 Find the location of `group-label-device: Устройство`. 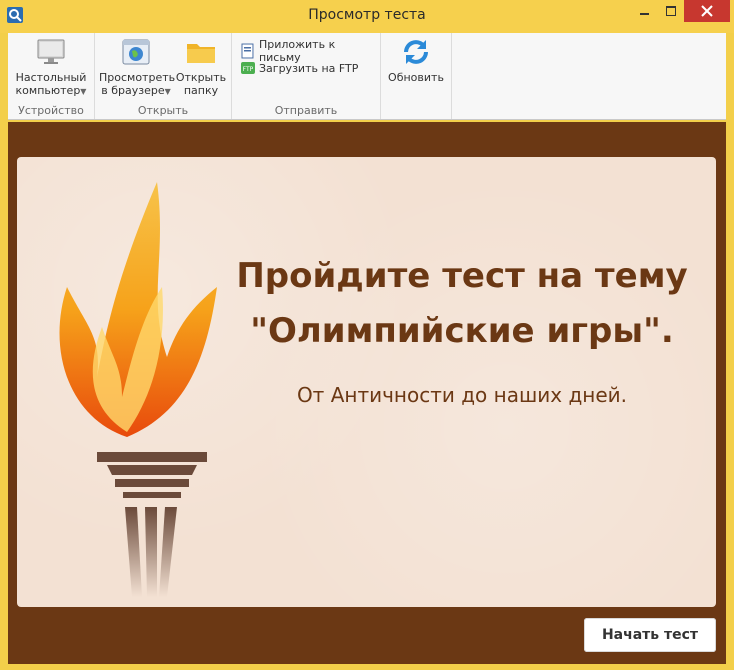

group-label-device: Устройство is located at coordinates (51, 110).